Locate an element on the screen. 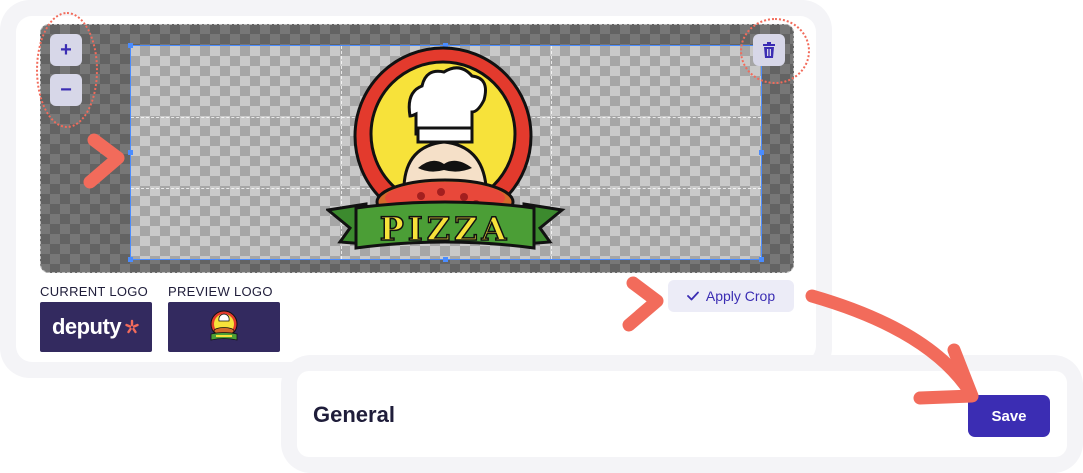 The width and height of the screenshot is (1083, 473). pizza-logo-image: PIZZA is located at coordinates (446, 148).